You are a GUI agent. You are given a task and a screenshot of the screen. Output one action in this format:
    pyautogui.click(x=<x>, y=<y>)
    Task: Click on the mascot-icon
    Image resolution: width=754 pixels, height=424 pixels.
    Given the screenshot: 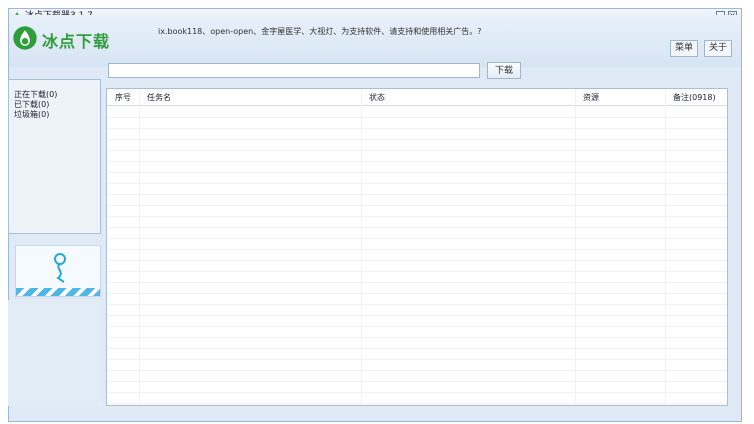 What is the action you would take?
    pyautogui.click(x=60, y=268)
    